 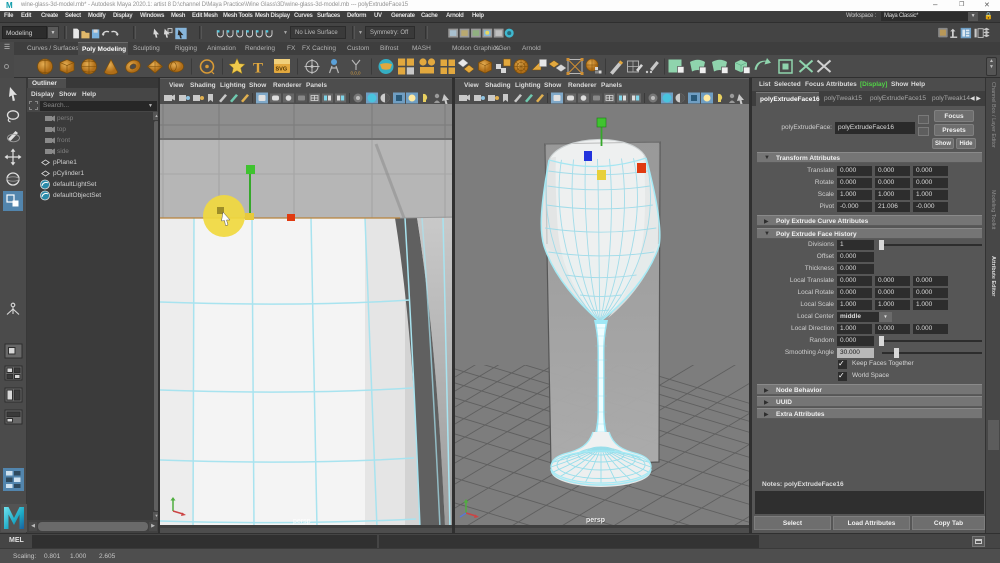 What do you see at coordinates (258, 69) in the screenshot?
I see `svg-text: T` at bounding box center [258, 69].